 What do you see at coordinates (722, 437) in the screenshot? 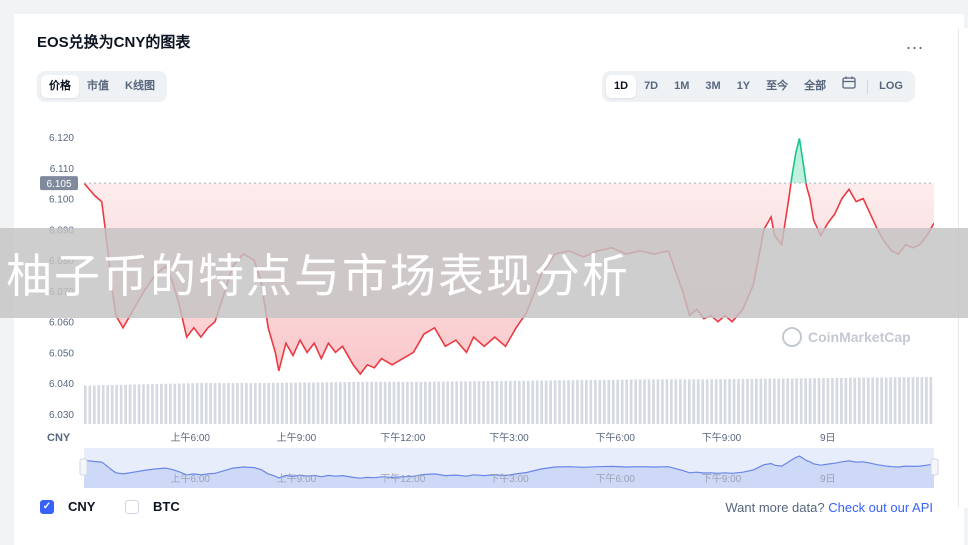
I see `x-tick-label: 下午9:00` at bounding box center [722, 437].